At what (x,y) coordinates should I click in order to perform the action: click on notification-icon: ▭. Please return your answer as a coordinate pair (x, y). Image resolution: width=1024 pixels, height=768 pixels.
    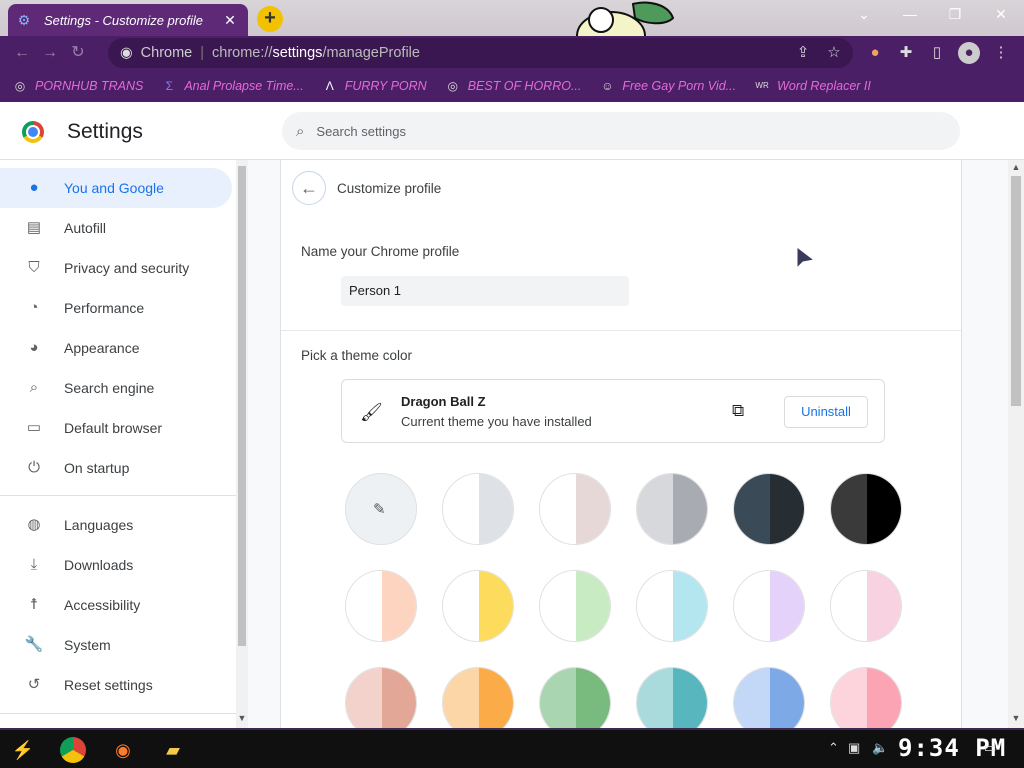
    Looking at the image, I should click on (990, 748).